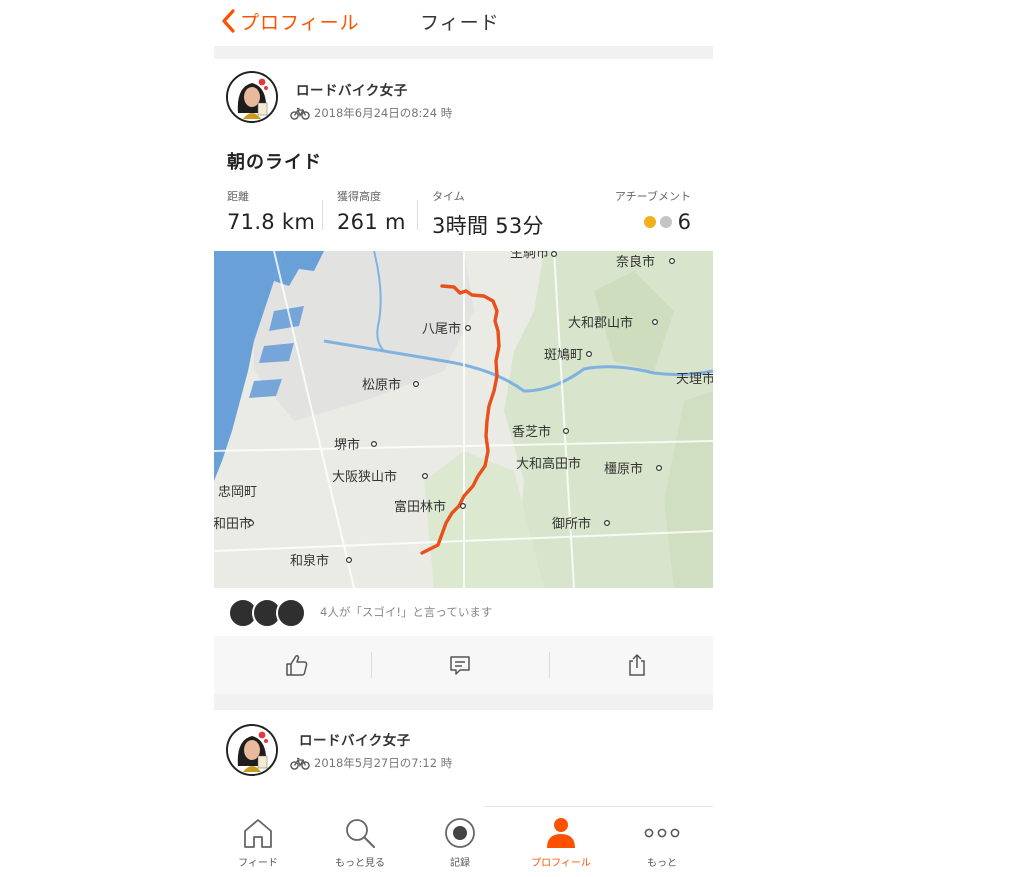  I want to click on comment-icon, so click(460, 665).